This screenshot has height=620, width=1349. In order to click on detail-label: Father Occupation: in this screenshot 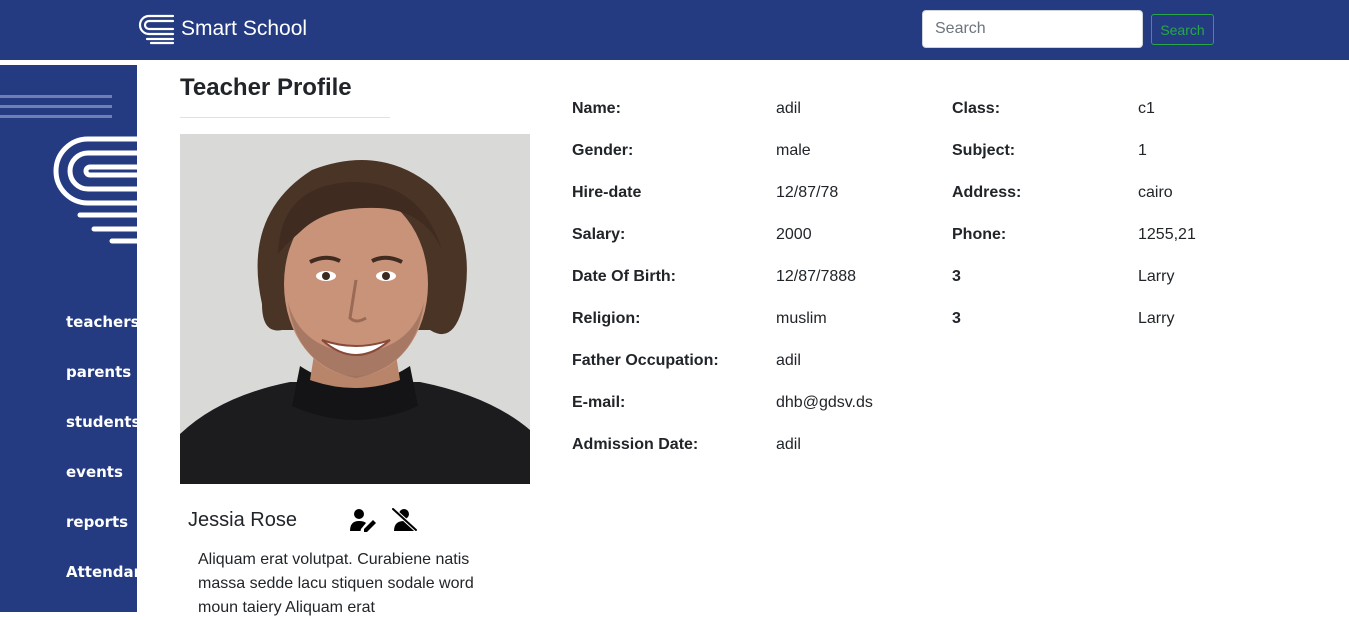, I will do `click(645, 360)`.